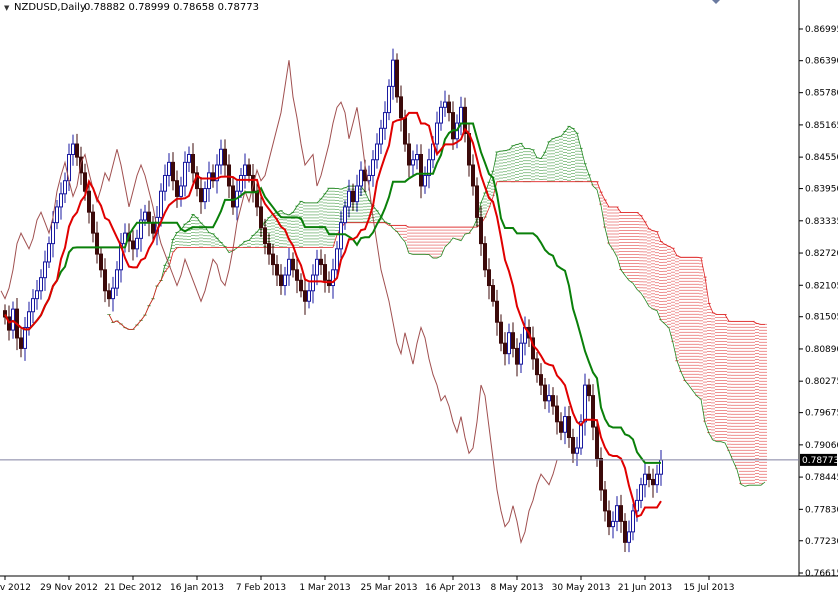 The width and height of the screenshot is (838, 592). What do you see at coordinates (7, 8) in the screenshot?
I see `chart-menu-icon: ▼` at bounding box center [7, 8].